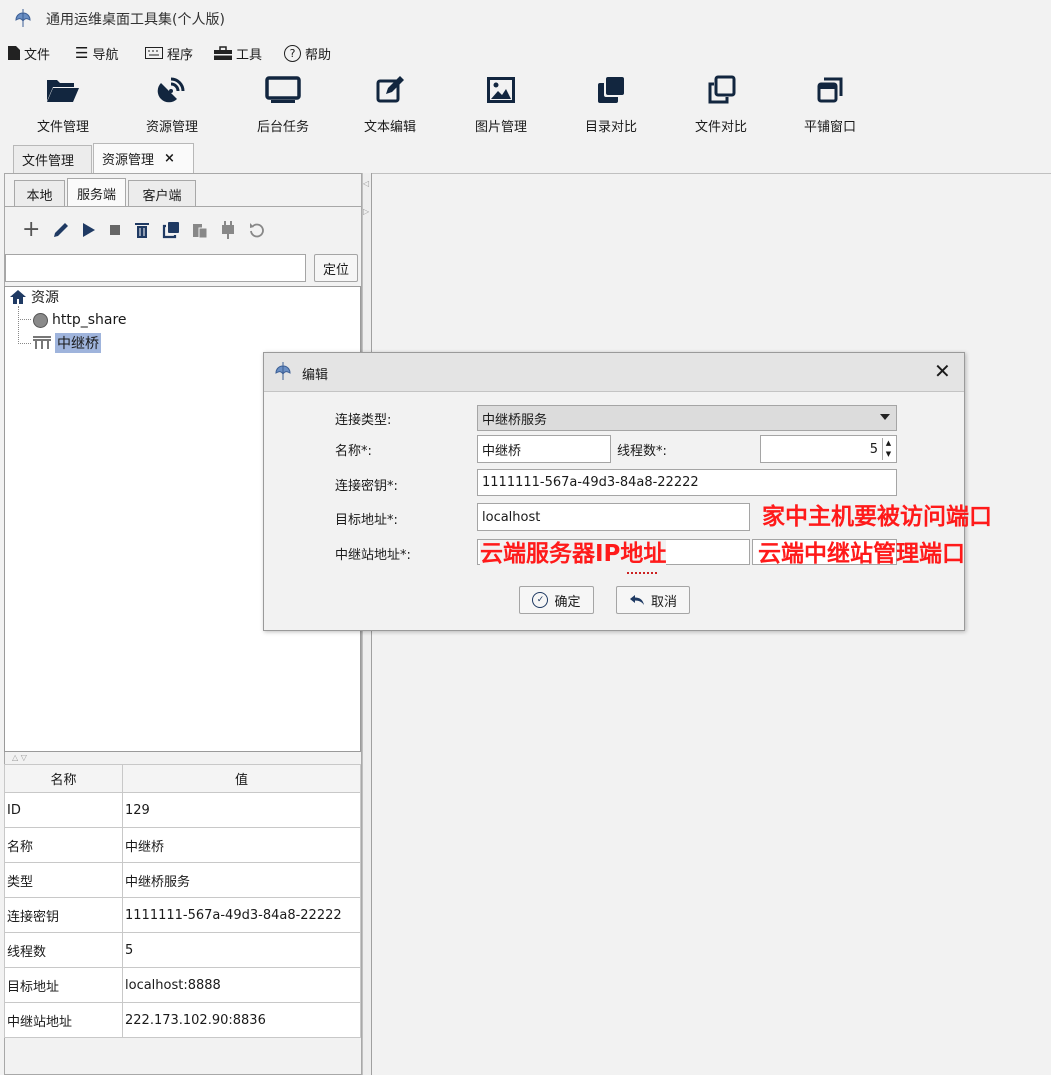 The height and width of the screenshot is (1075, 1051). I want to click on toolbar-text-edit-button: 文本编辑, so click(390, 104).